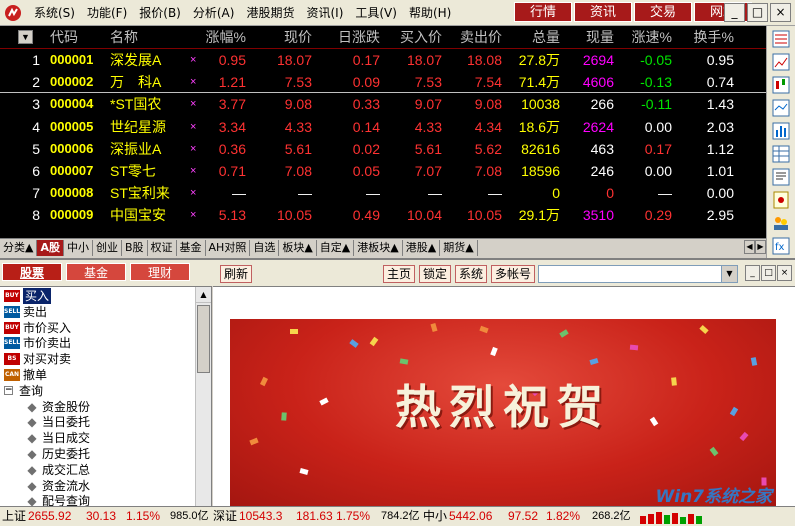  What do you see at coordinates (760, 247) in the screenshot?
I see `scroll-right-icon: ▶` at bounding box center [760, 247].